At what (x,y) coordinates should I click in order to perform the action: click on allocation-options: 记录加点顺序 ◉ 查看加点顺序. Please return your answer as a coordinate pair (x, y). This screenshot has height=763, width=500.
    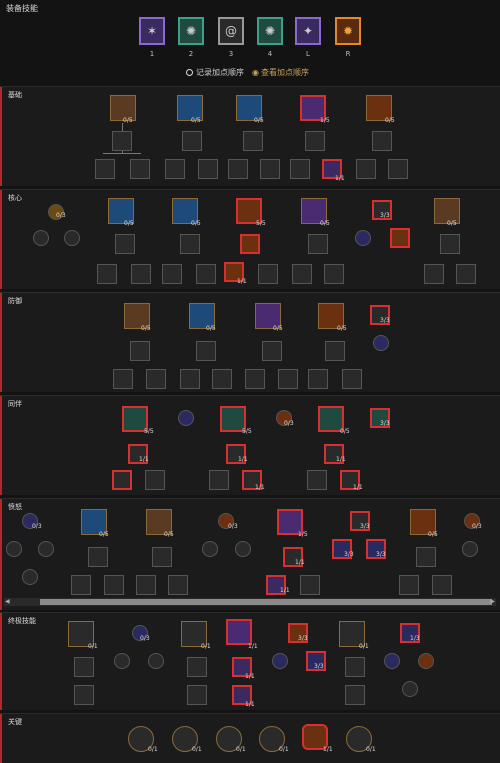
    Looking at the image, I should click on (247, 72).